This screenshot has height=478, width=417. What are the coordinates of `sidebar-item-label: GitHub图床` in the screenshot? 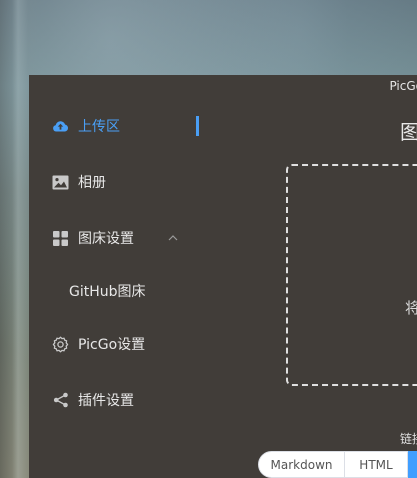 It's located at (107, 292).